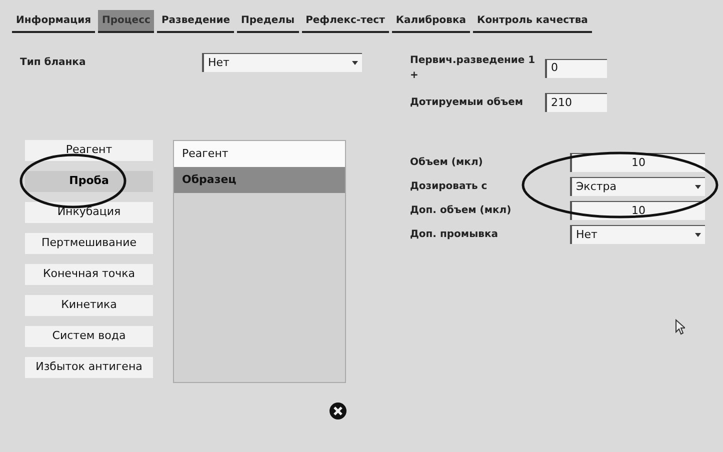  What do you see at coordinates (473, 68) in the screenshot?
I see `field-label: Первич.разведение 1 +` at bounding box center [473, 68].